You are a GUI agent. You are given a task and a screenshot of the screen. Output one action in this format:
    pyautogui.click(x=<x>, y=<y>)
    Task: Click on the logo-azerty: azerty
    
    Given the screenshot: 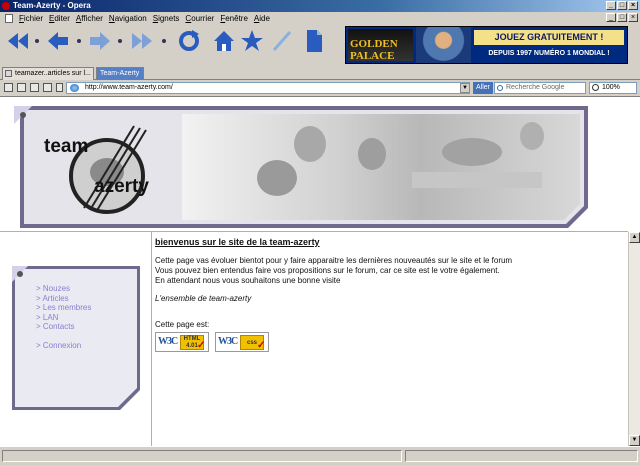 What is the action you would take?
    pyautogui.click(x=121, y=186)
    